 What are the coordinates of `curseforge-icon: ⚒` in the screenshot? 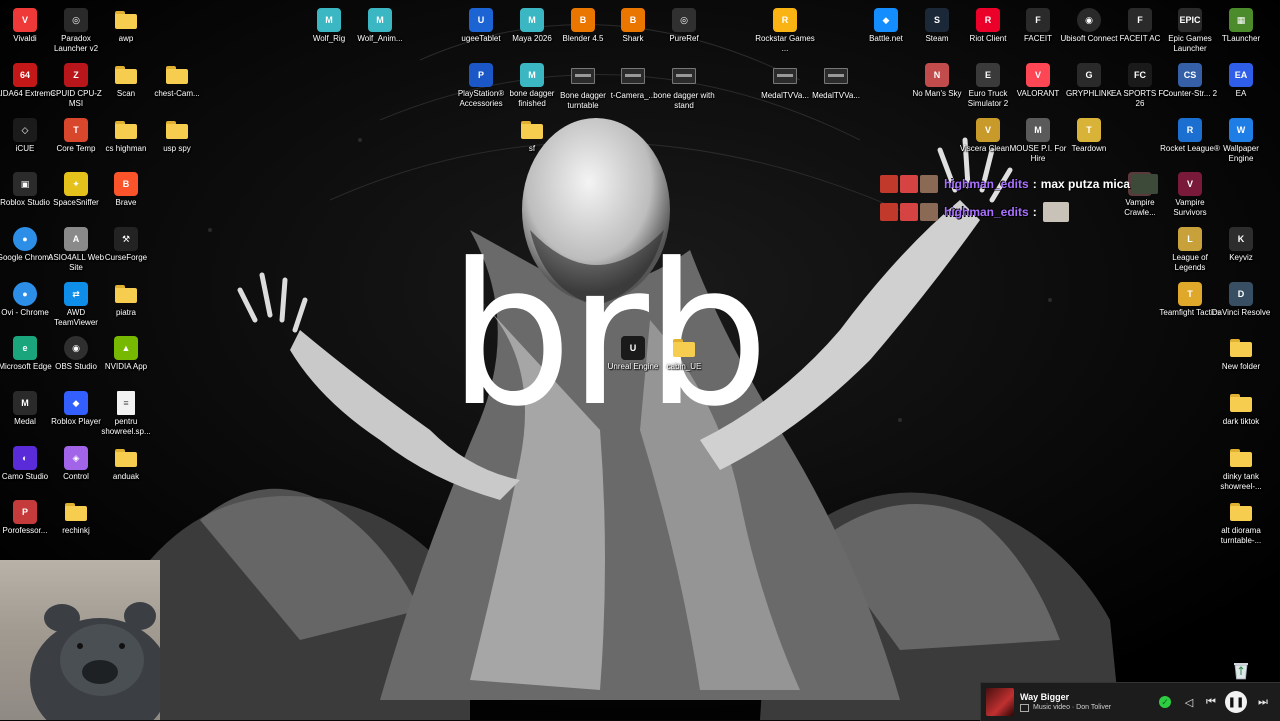 It's located at (126, 239).